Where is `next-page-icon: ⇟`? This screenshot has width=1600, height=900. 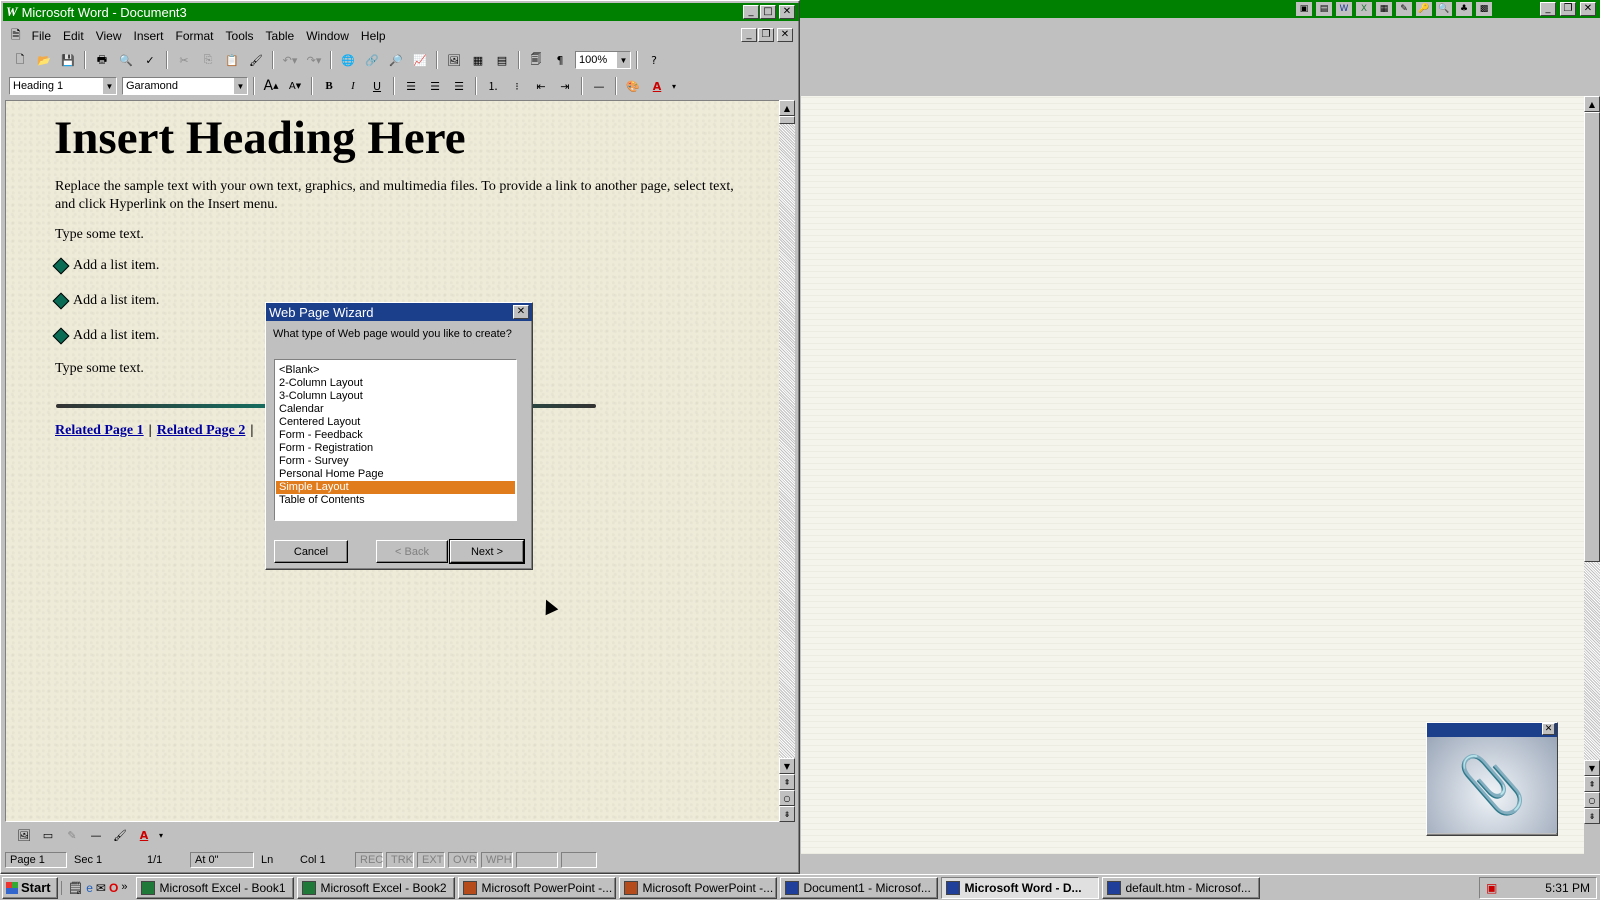
next-page-icon: ⇟ is located at coordinates (787, 814).